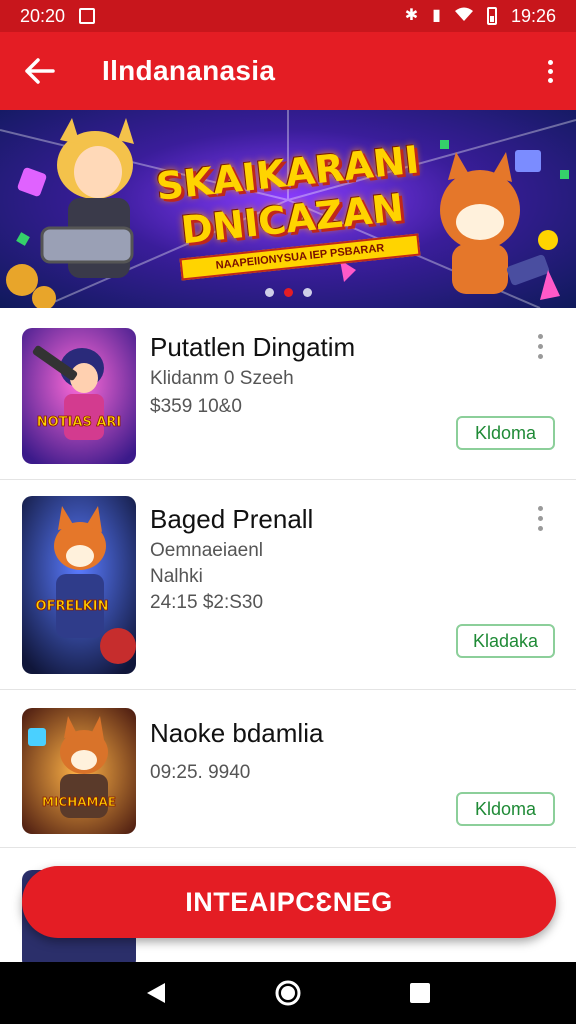 The width and height of the screenshot is (576, 1024). What do you see at coordinates (207, 602) in the screenshot?
I see `game-meta-line: 24:15 $2:S30` at bounding box center [207, 602].